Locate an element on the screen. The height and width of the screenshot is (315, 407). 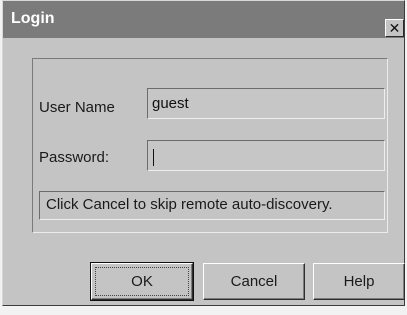
window-title: Login is located at coordinates (33, 18).